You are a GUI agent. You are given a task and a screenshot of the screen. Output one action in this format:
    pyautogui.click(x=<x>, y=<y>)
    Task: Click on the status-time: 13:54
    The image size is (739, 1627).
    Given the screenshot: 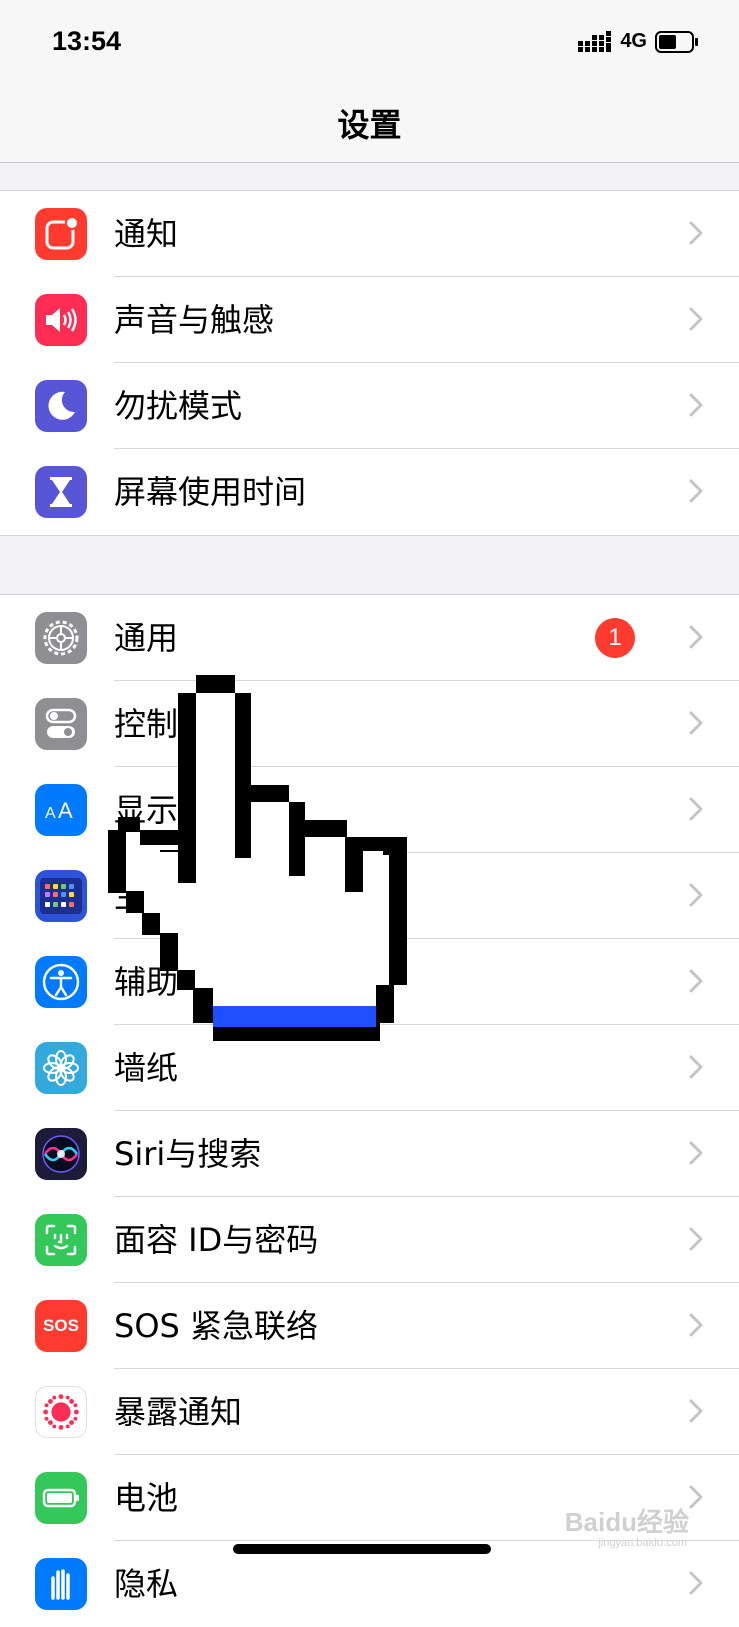 What is the action you would take?
    pyautogui.click(x=87, y=41)
    